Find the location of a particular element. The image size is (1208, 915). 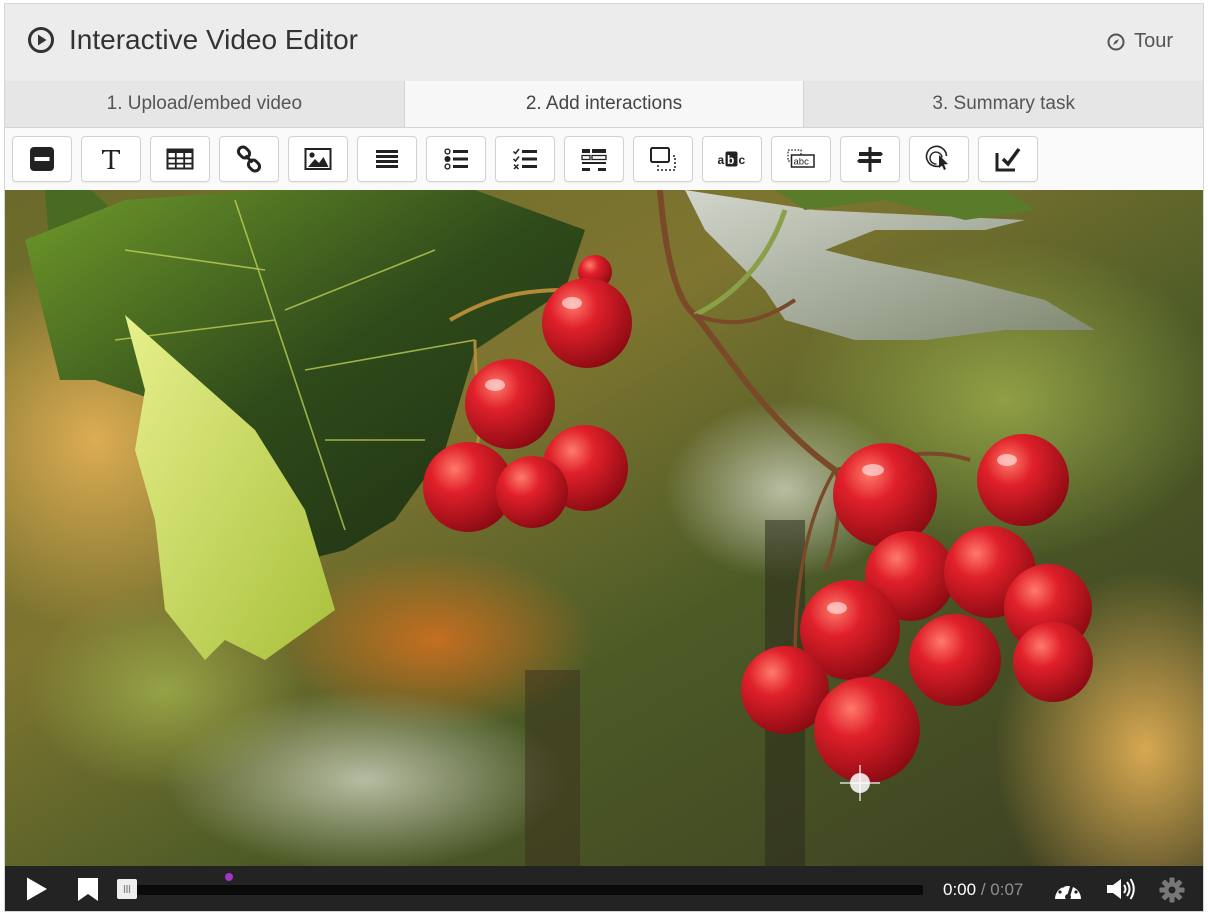

playback-speed-icon is located at coordinates (1068, 889).